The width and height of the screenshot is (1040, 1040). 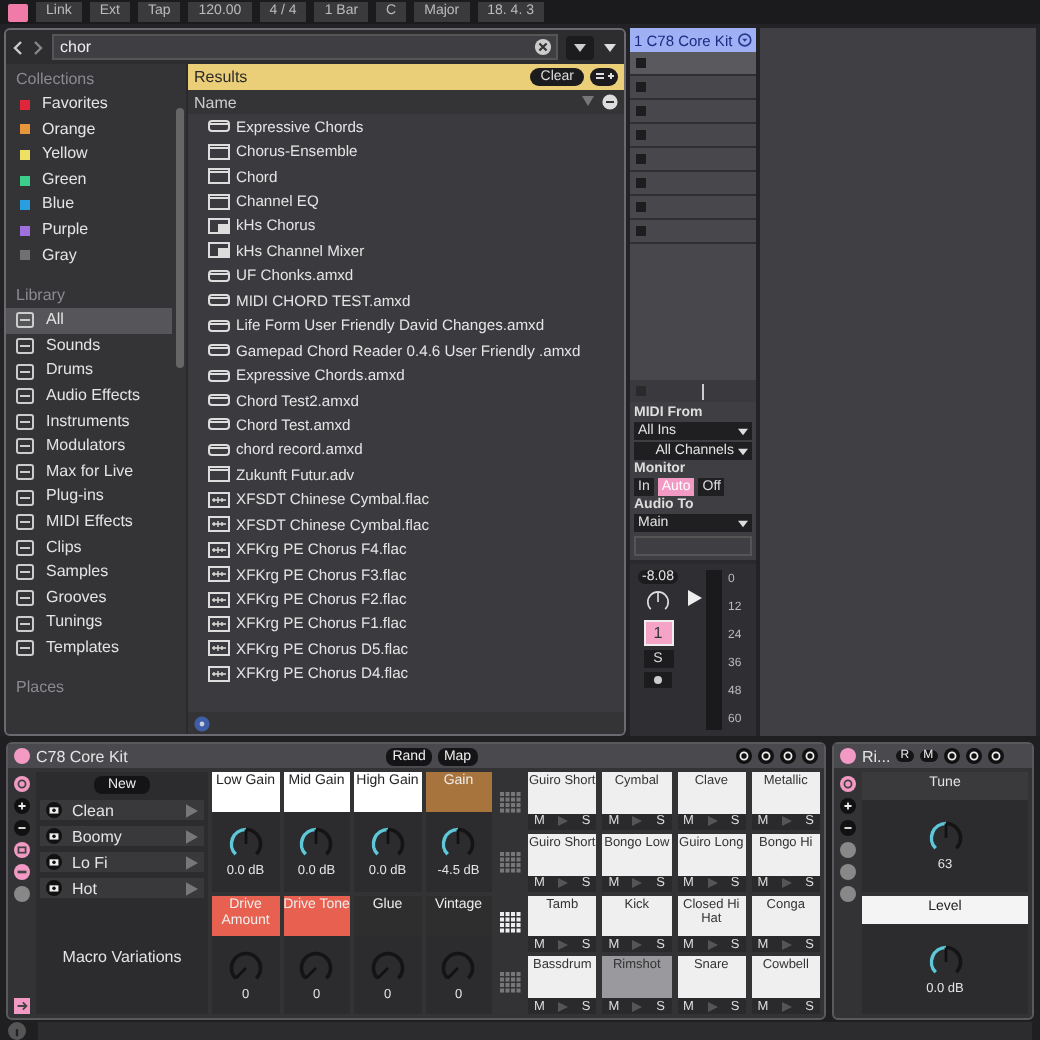 I want to click on sidebar-item: Orange, so click(x=69, y=130).